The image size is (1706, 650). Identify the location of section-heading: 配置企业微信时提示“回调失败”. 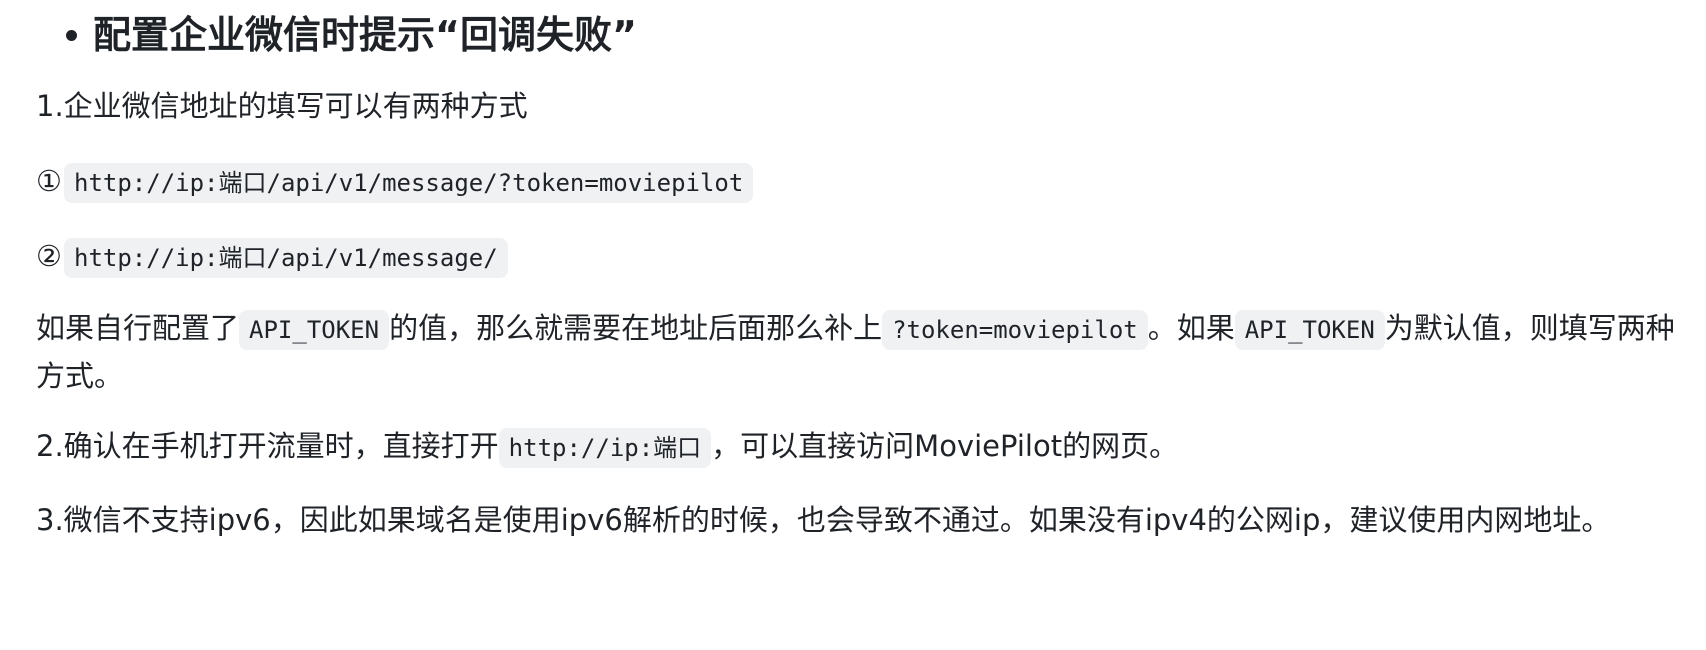
(351, 35).